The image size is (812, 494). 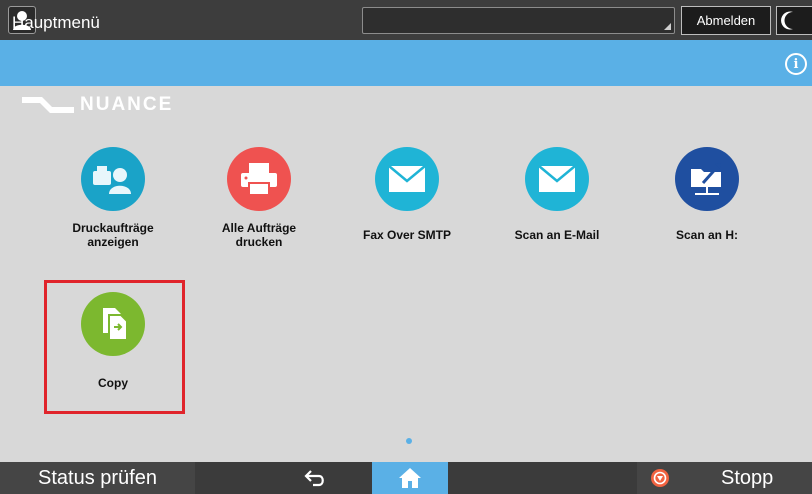 What do you see at coordinates (706, 235) in the screenshot?
I see `app-label-line1: Scan an H:` at bounding box center [706, 235].